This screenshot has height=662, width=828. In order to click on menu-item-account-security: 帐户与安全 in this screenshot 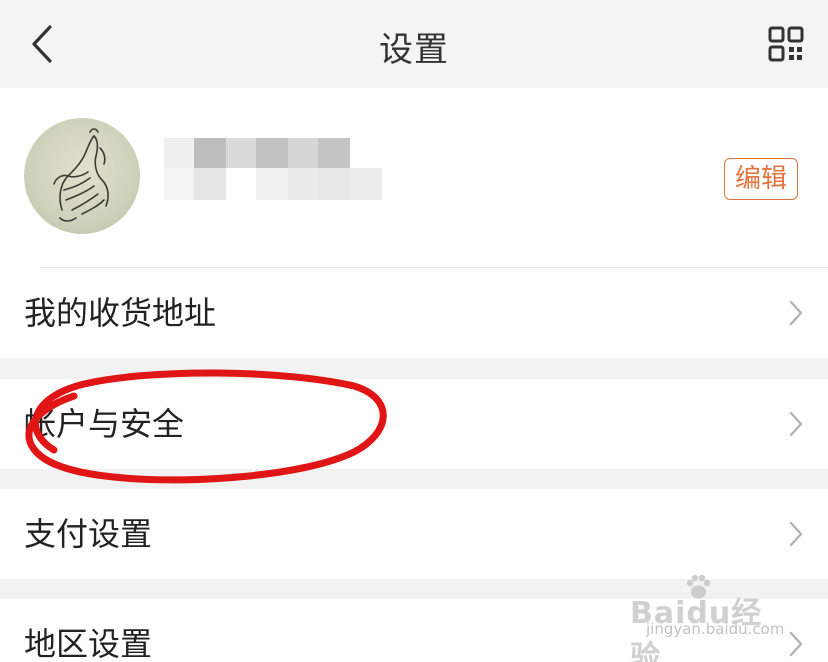, I will do `click(414, 424)`.